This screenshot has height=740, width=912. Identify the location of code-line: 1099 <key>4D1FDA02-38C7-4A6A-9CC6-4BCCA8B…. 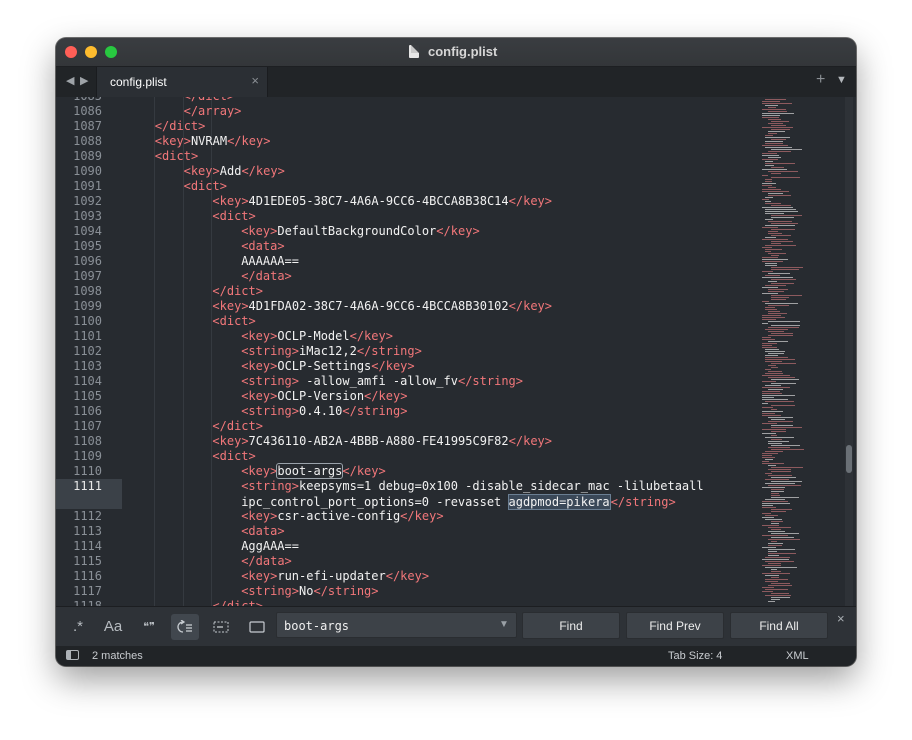
(451, 306).